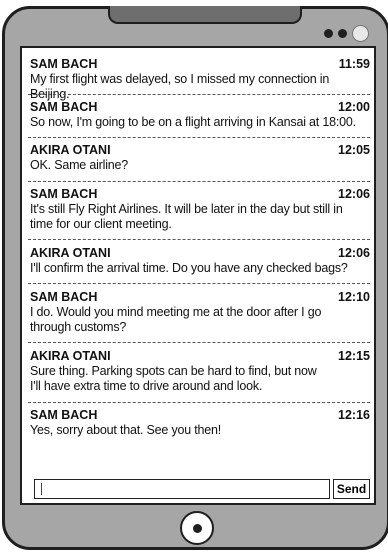 This screenshot has width=388, height=552. I want to click on home-icon, so click(197, 528).